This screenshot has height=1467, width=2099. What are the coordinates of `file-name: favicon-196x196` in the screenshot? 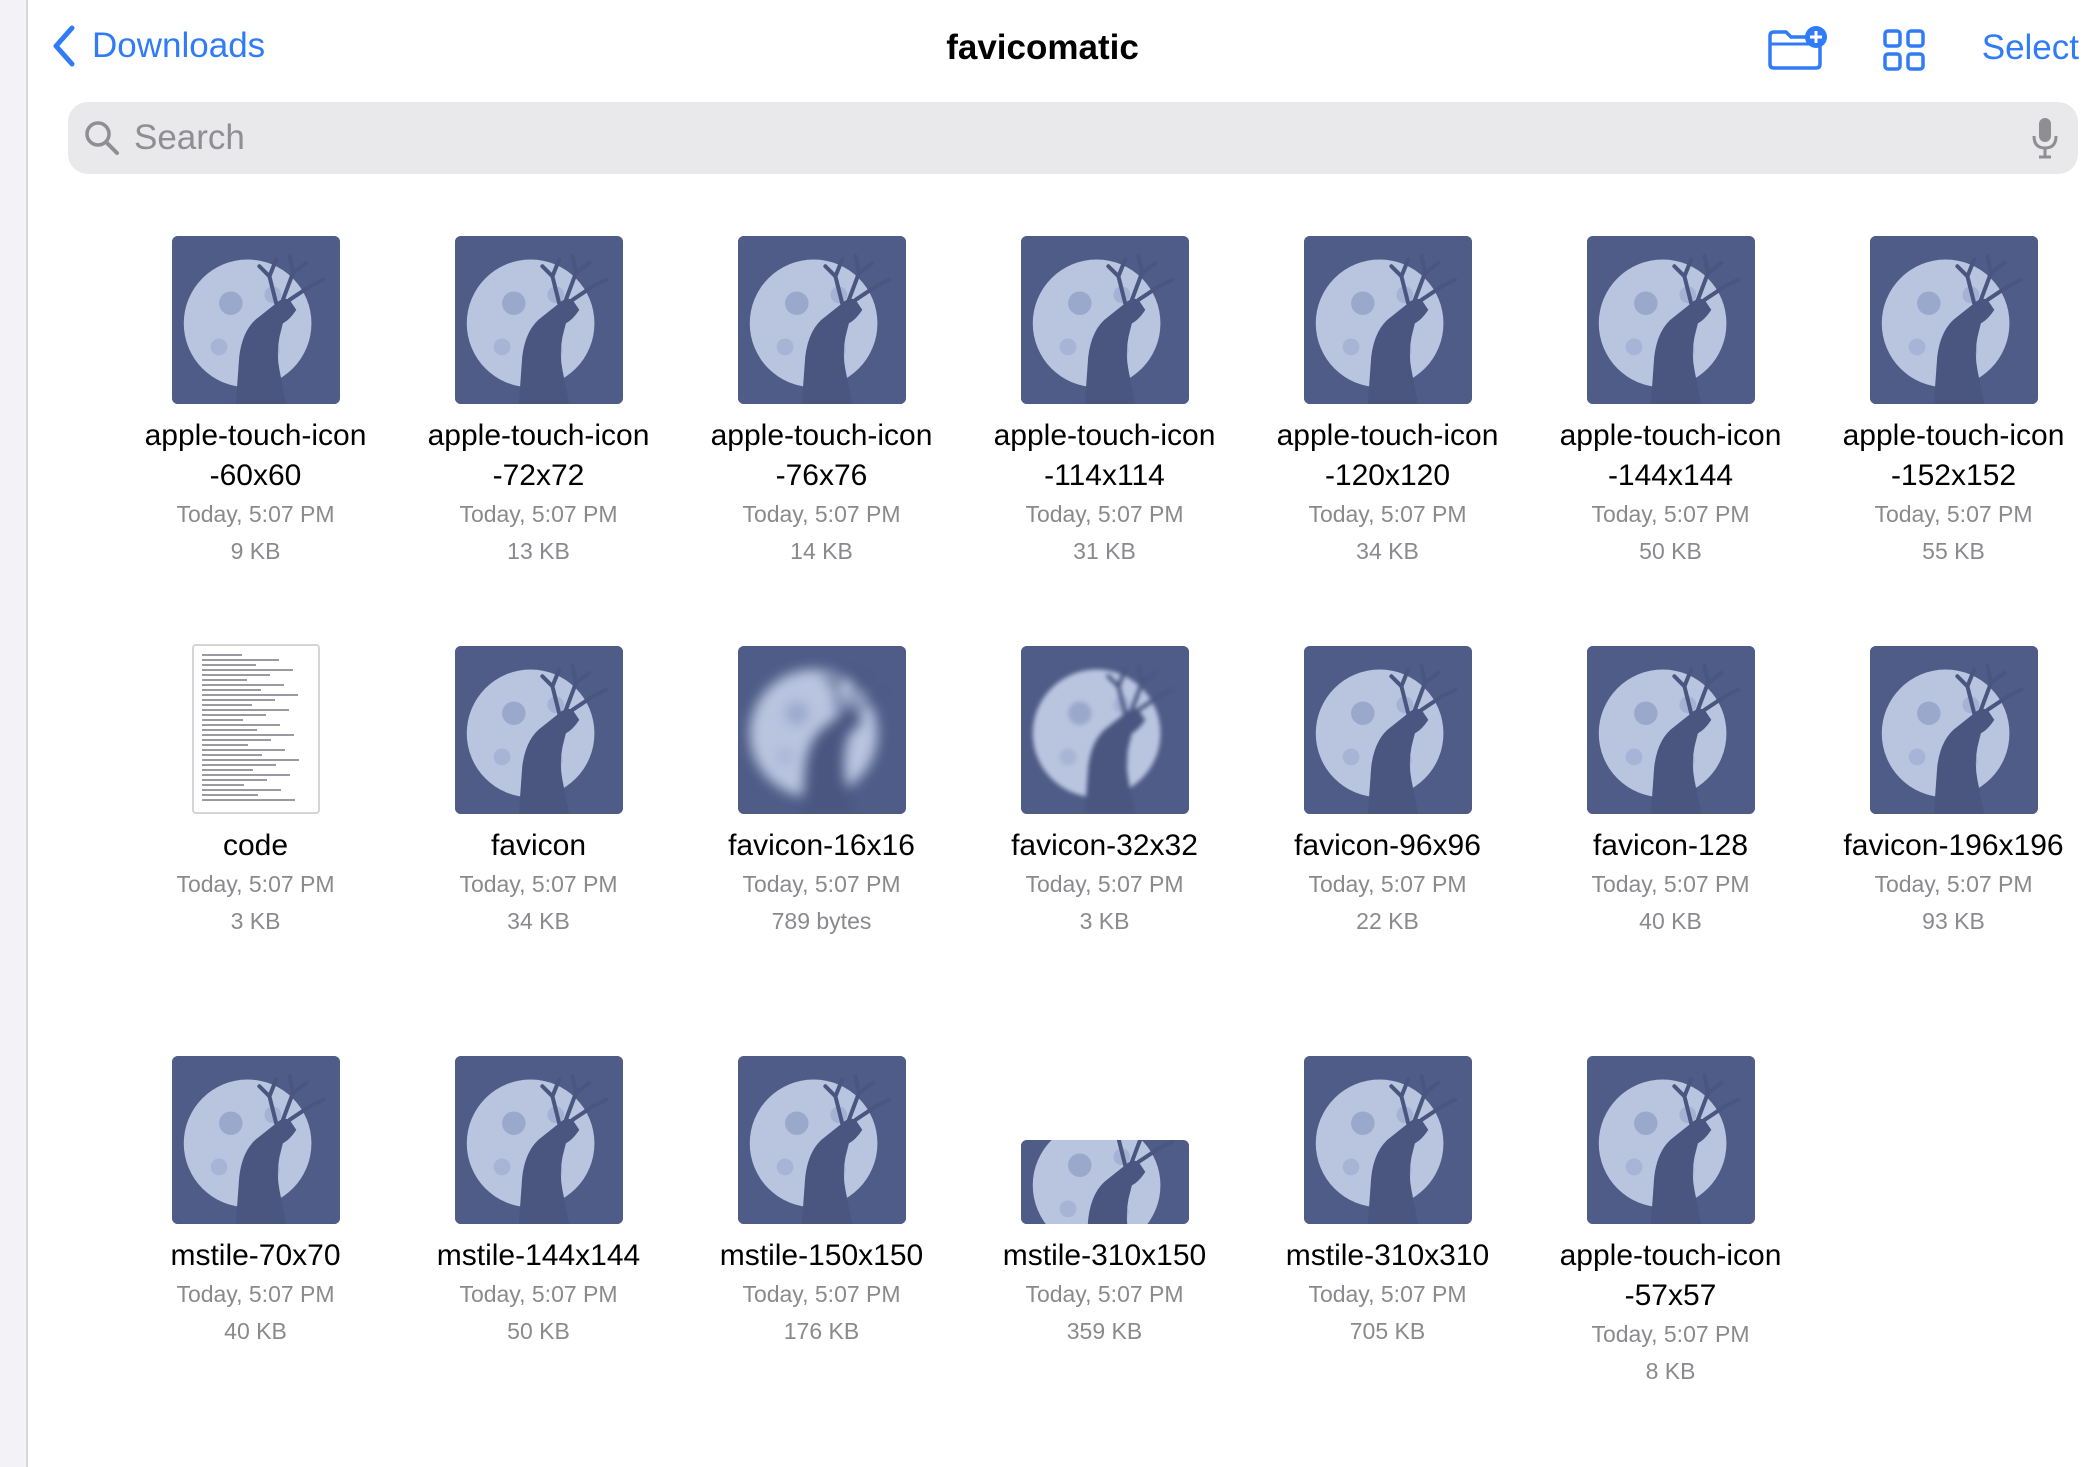 It's located at (1953, 845).